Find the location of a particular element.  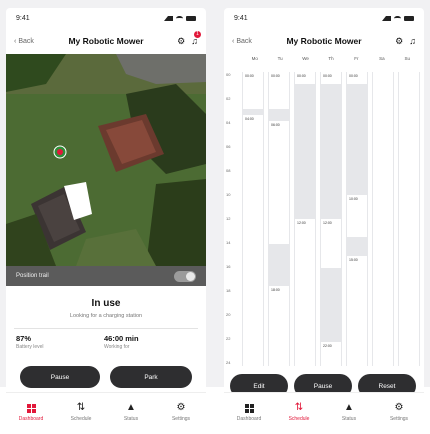

schedule-day-column: 00:00 12:00 22:00 is located at coordinates (331, 219).